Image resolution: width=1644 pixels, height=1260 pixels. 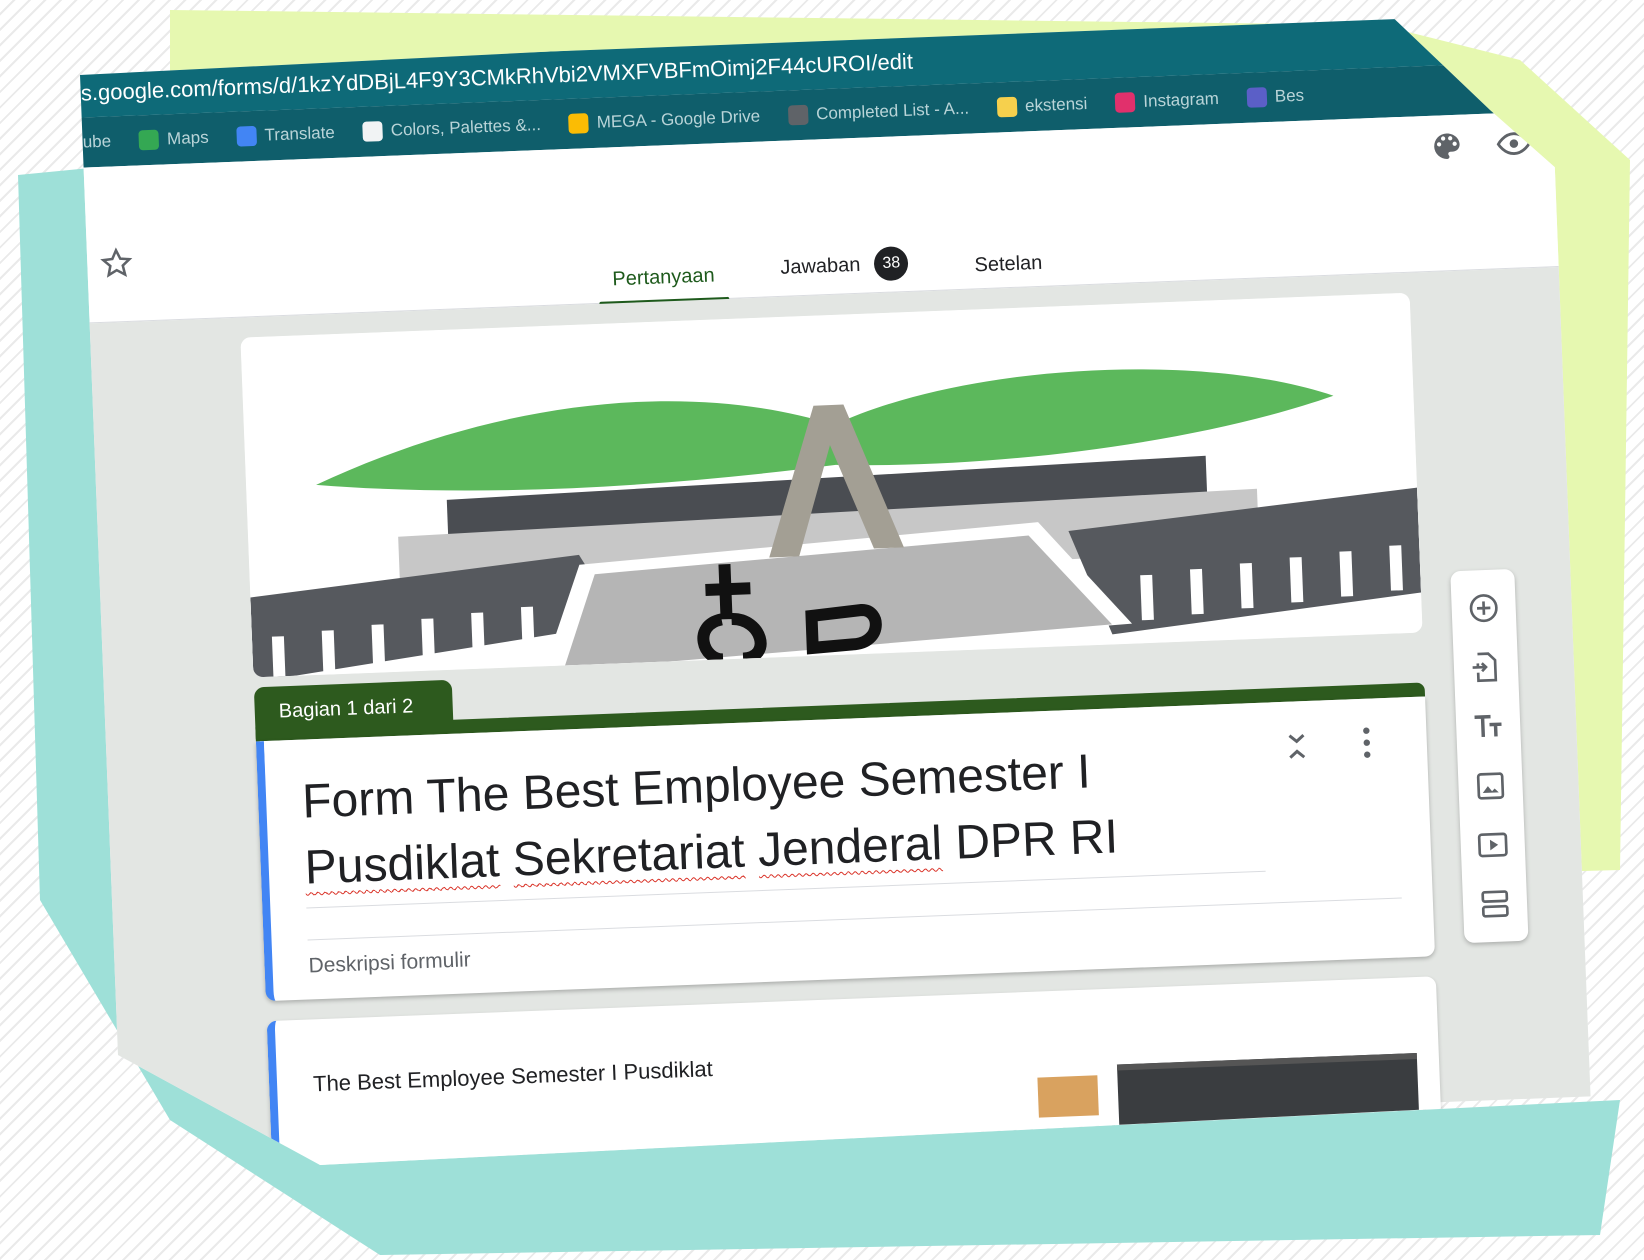 I want to click on tab-questions-label: Pertanyaan, so click(x=664, y=277).